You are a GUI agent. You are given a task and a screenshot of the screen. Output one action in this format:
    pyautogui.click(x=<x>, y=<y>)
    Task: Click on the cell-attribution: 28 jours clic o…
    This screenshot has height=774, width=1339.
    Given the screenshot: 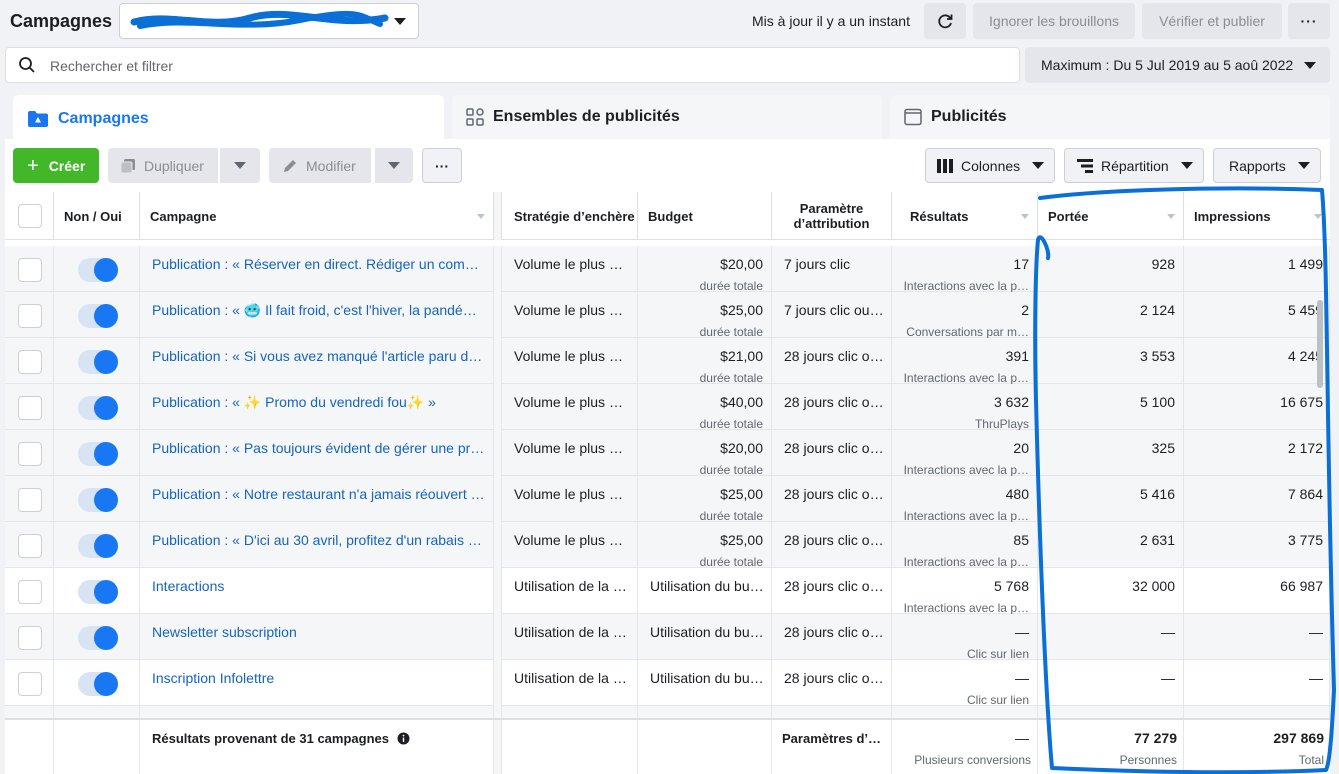 What is the action you would take?
    pyautogui.click(x=832, y=407)
    